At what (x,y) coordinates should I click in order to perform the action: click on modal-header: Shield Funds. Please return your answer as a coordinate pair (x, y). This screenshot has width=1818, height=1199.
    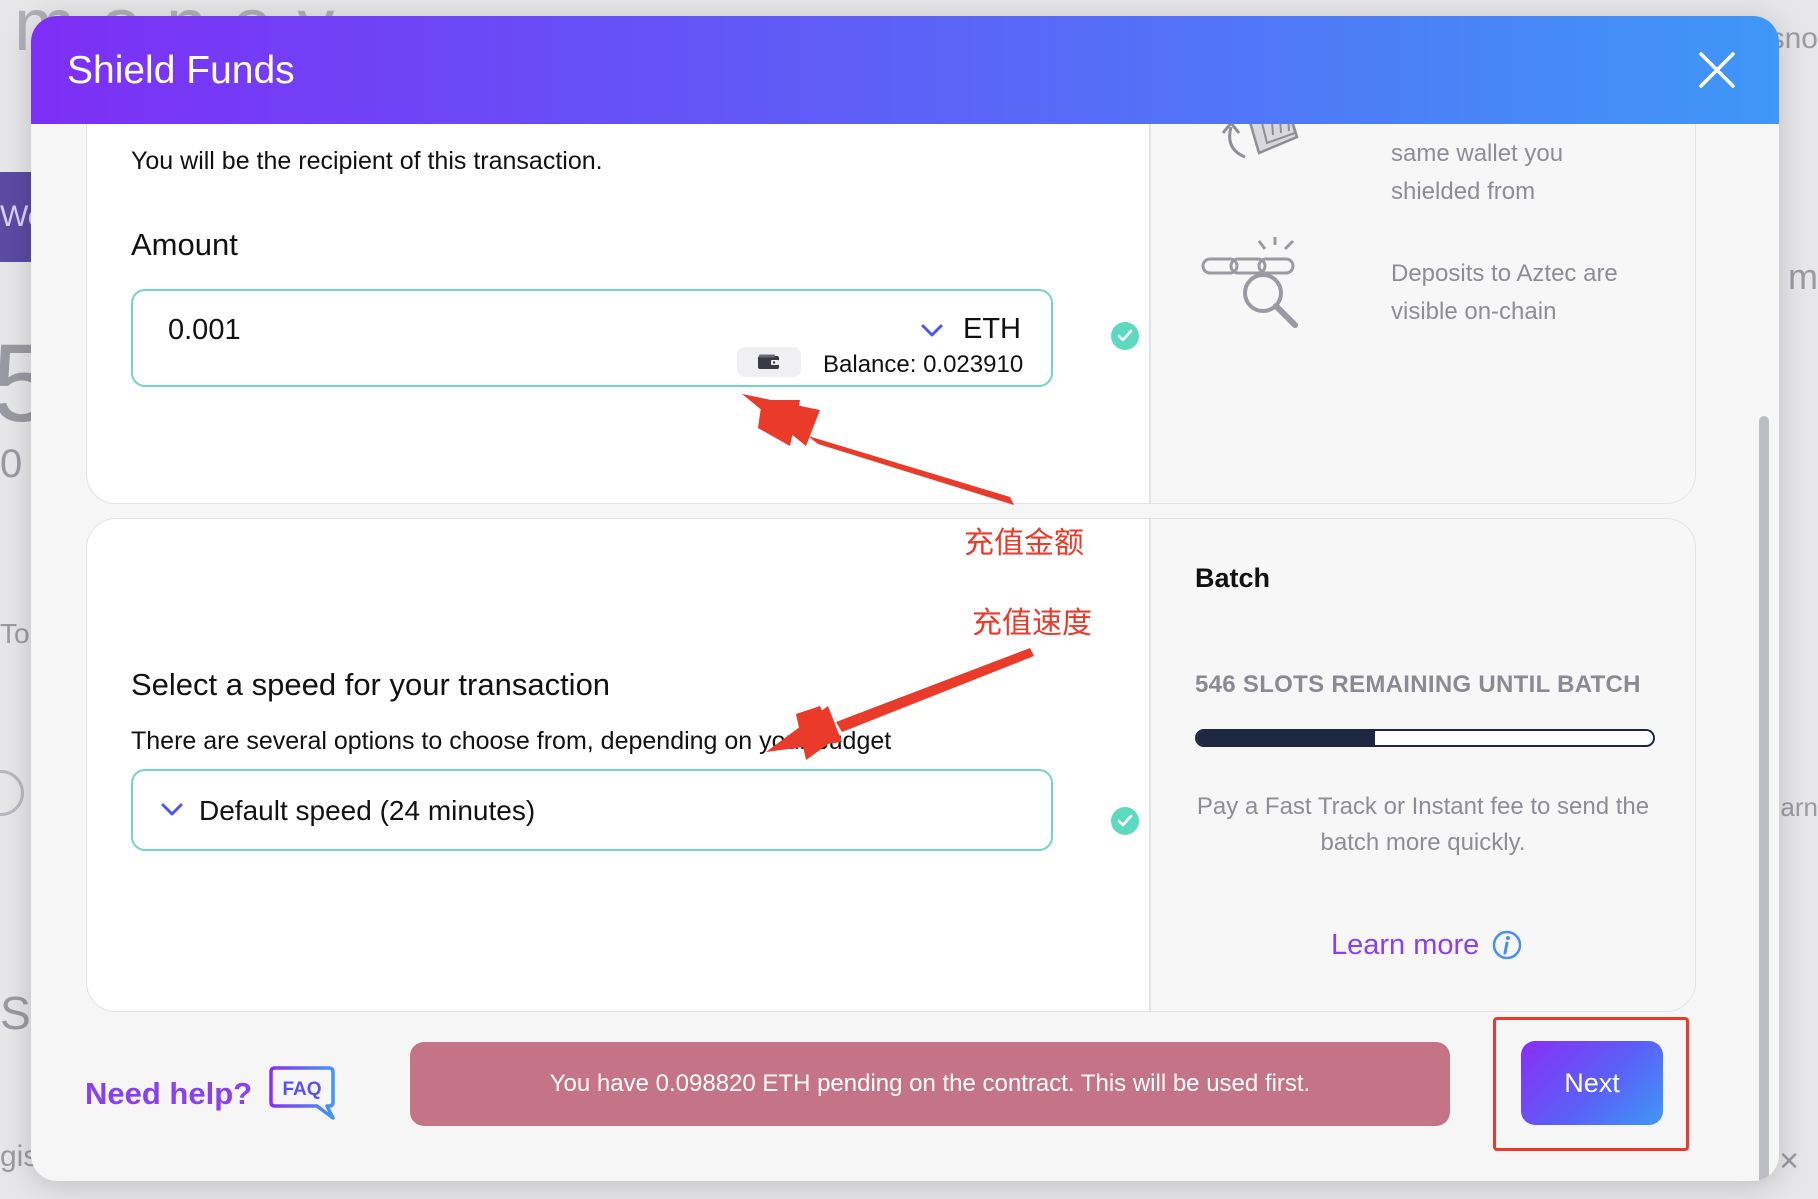
    Looking at the image, I should click on (905, 70).